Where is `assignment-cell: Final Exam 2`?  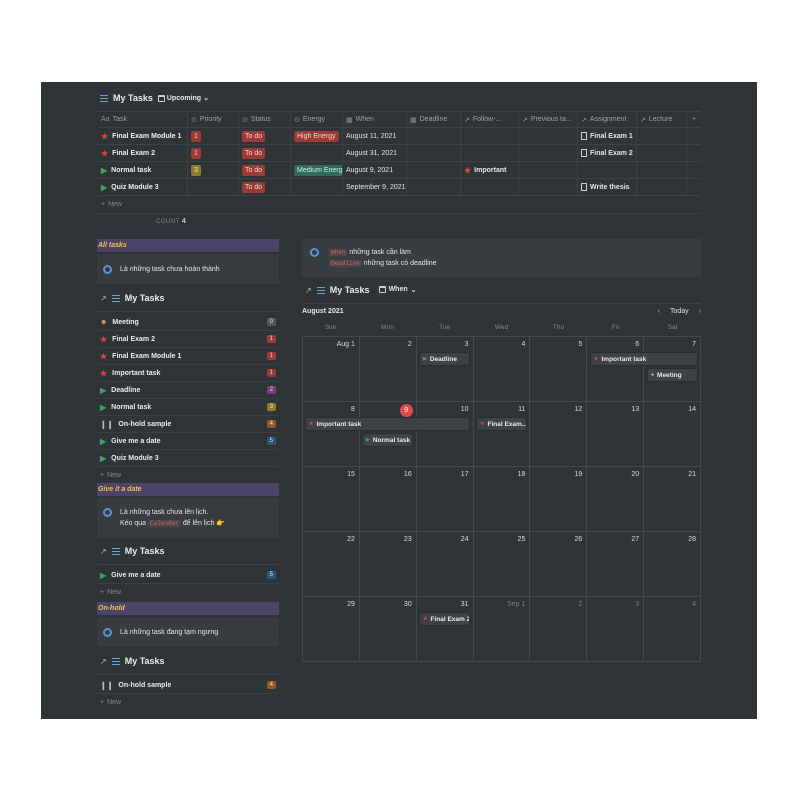
assignment-cell: Final Exam 2 is located at coordinates (607, 153).